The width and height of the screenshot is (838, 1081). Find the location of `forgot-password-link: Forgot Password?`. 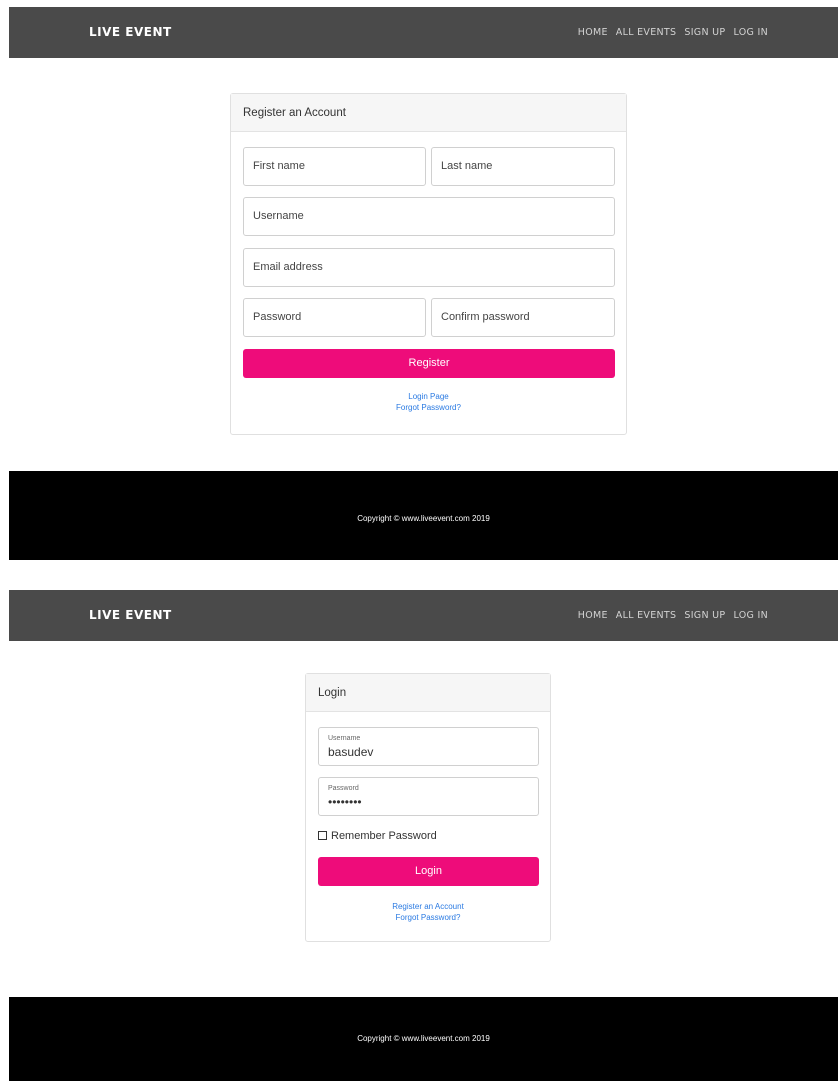

forgot-password-link: Forgot Password? is located at coordinates (428, 407).